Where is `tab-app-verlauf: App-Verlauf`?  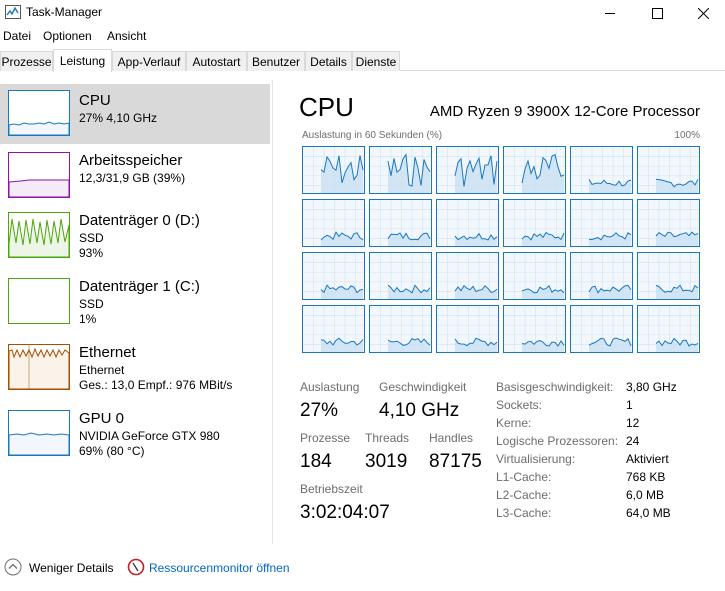
tab-app-verlauf: App-Verlauf is located at coordinates (149, 61).